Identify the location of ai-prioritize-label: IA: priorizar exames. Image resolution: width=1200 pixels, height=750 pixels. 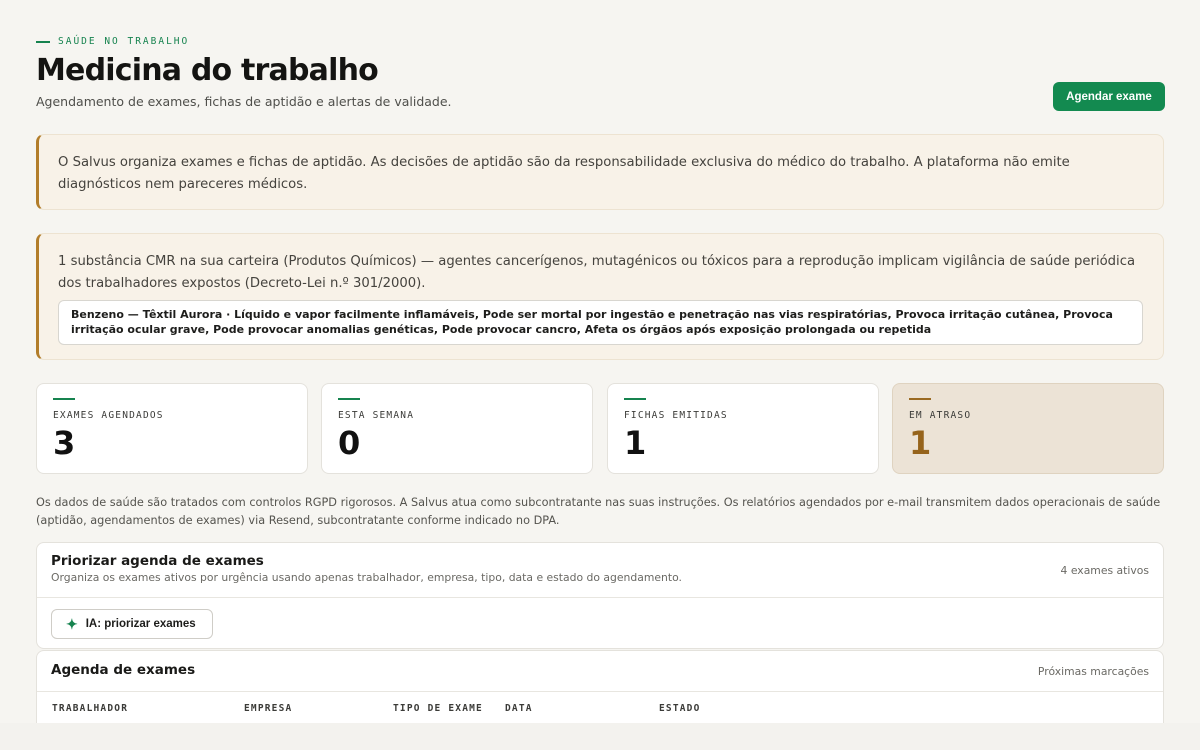
(140, 624).